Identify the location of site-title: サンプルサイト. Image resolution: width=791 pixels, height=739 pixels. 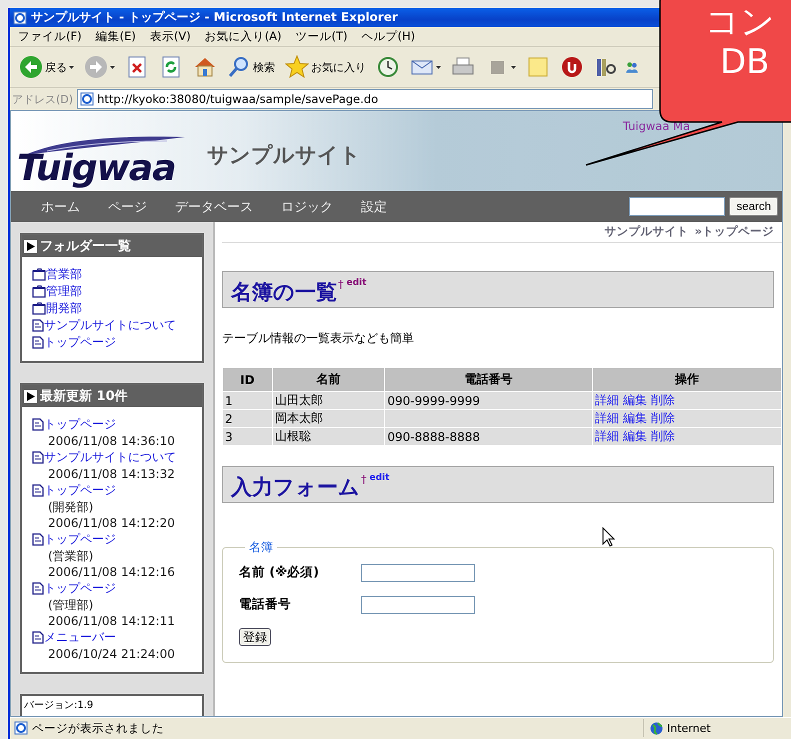
(284, 155).